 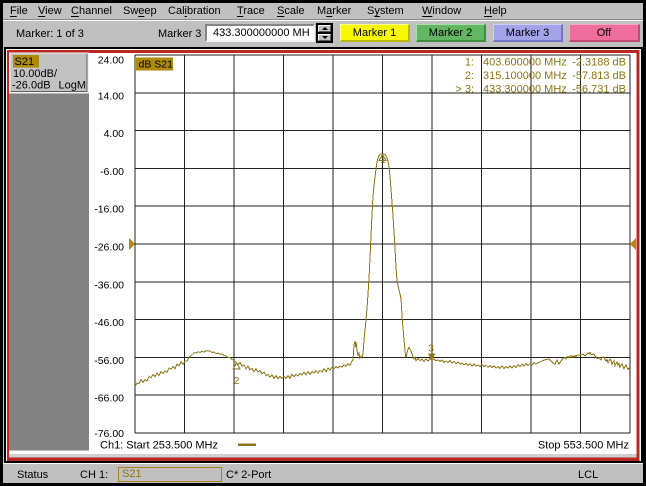 I want to click on svg-text: LogM, so click(x=72, y=86).